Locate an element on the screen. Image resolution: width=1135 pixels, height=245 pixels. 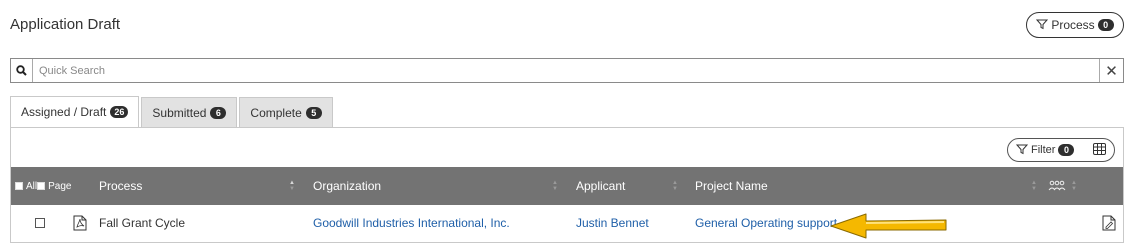
tab-label: Submitted is located at coordinates (179, 112).